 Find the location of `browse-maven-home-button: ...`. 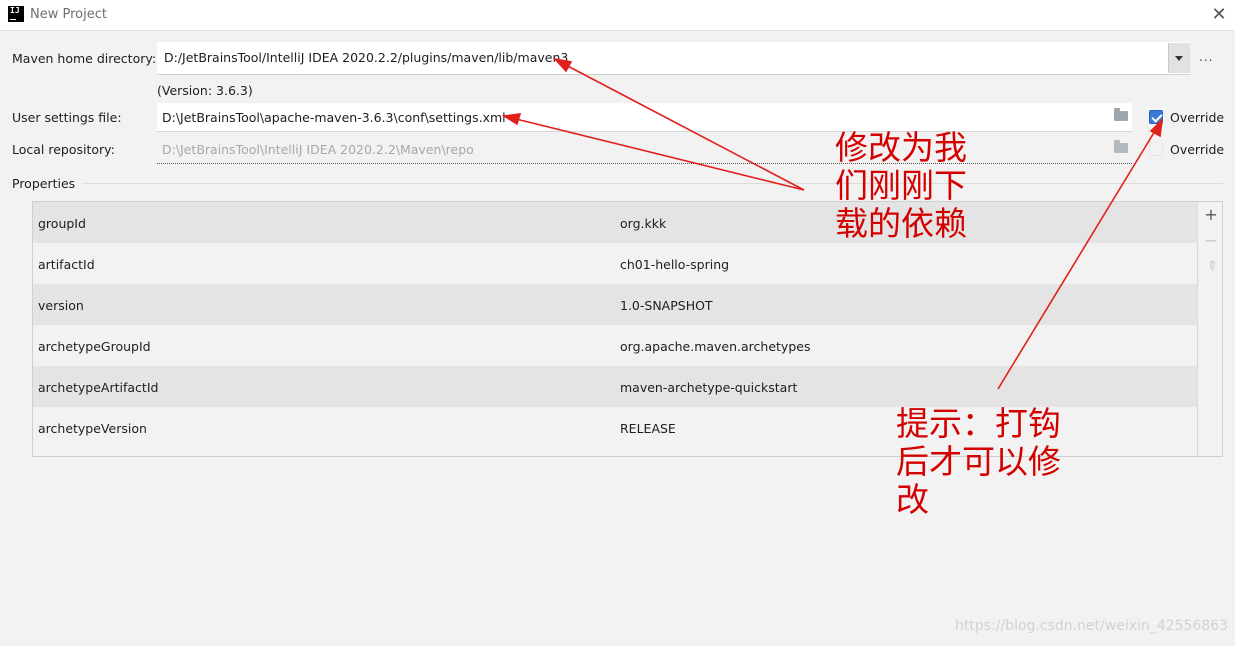

browse-maven-home-button: ... is located at coordinates (1206, 57).